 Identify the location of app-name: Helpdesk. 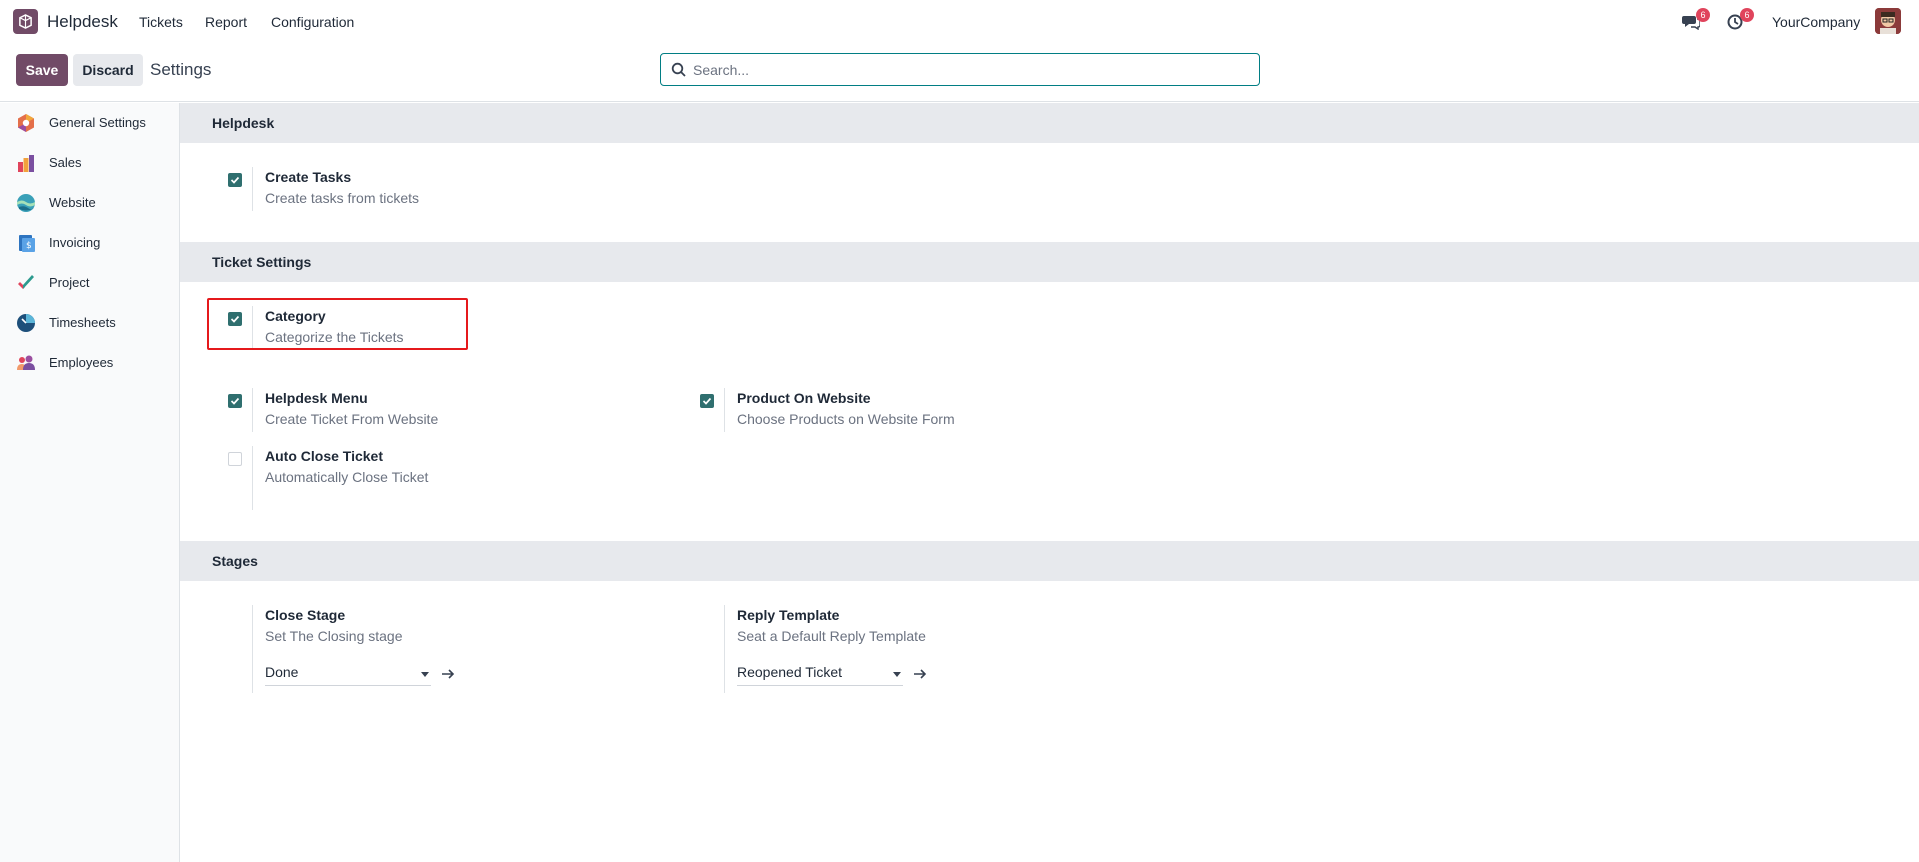
(82, 22).